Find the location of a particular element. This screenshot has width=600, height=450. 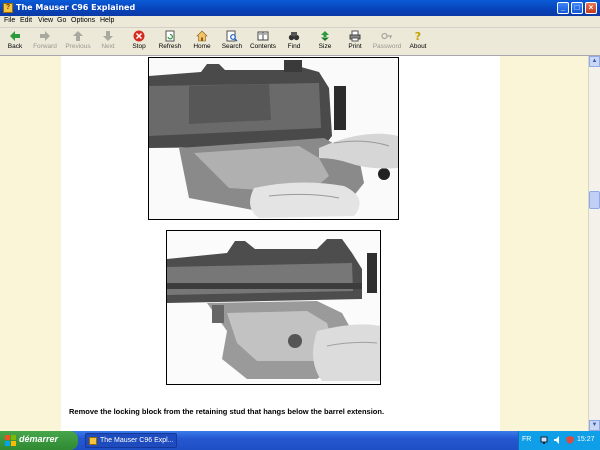

start-button: démarrer is located at coordinates (39, 440).